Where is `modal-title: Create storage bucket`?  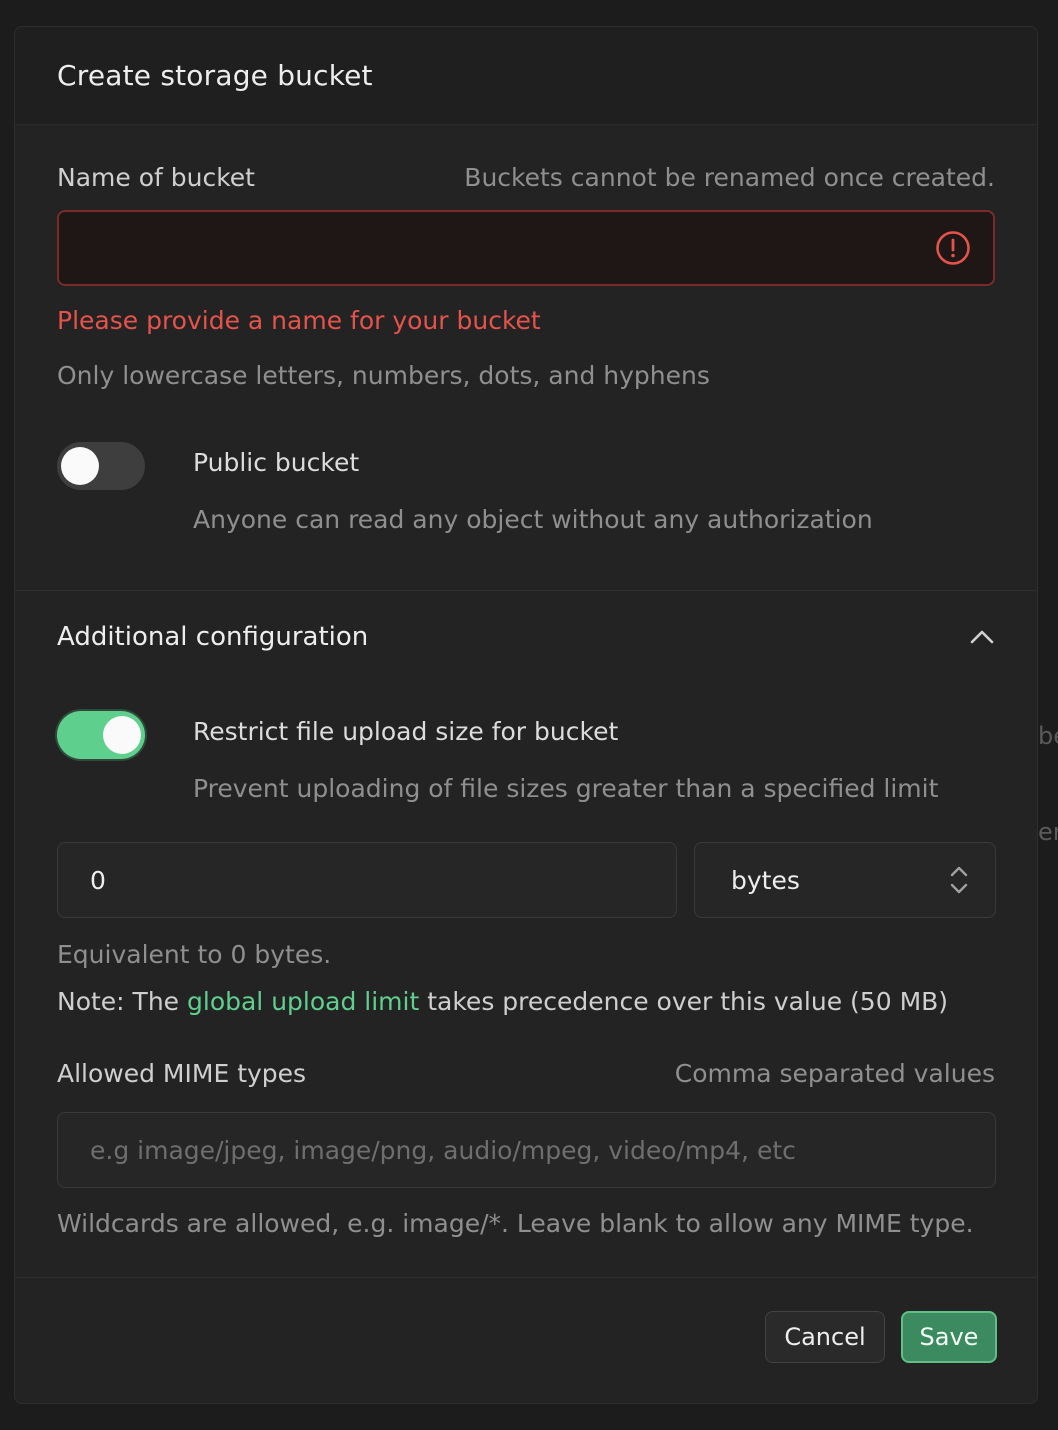
modal-title: Create storage bucket is located at coordinates (215, 75).